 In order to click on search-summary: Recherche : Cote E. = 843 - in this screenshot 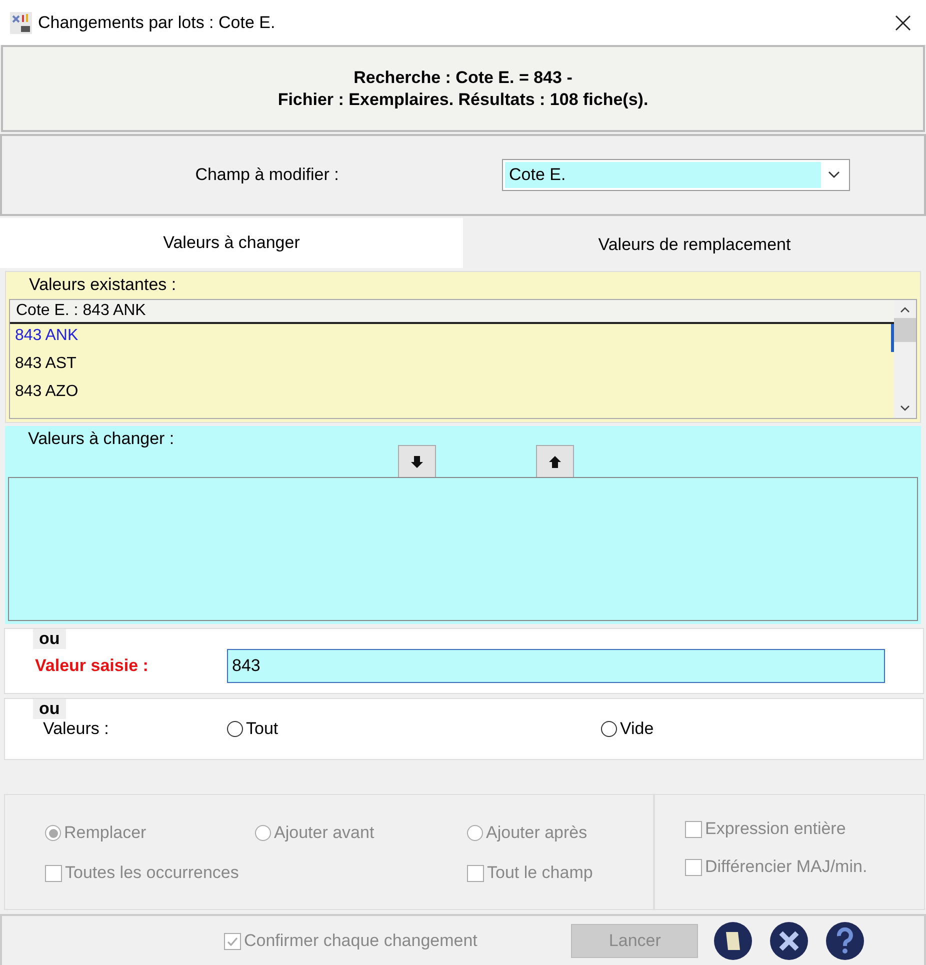, I will do `click(463, 78)`.